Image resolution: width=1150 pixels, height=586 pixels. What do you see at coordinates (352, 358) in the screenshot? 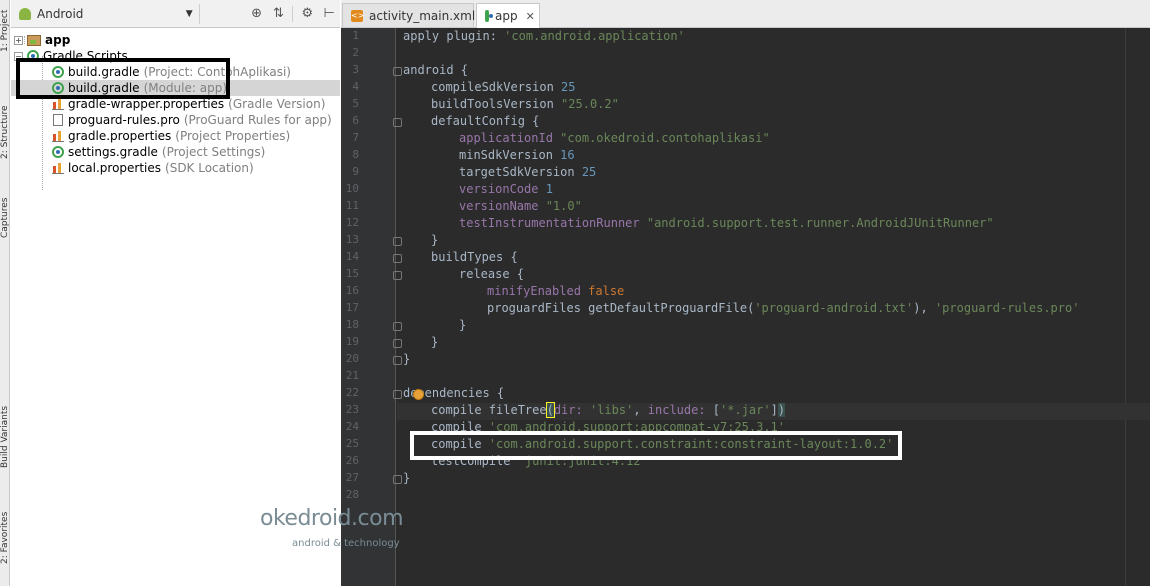
I see `line-number: 20` at bounding box center [352, 358].